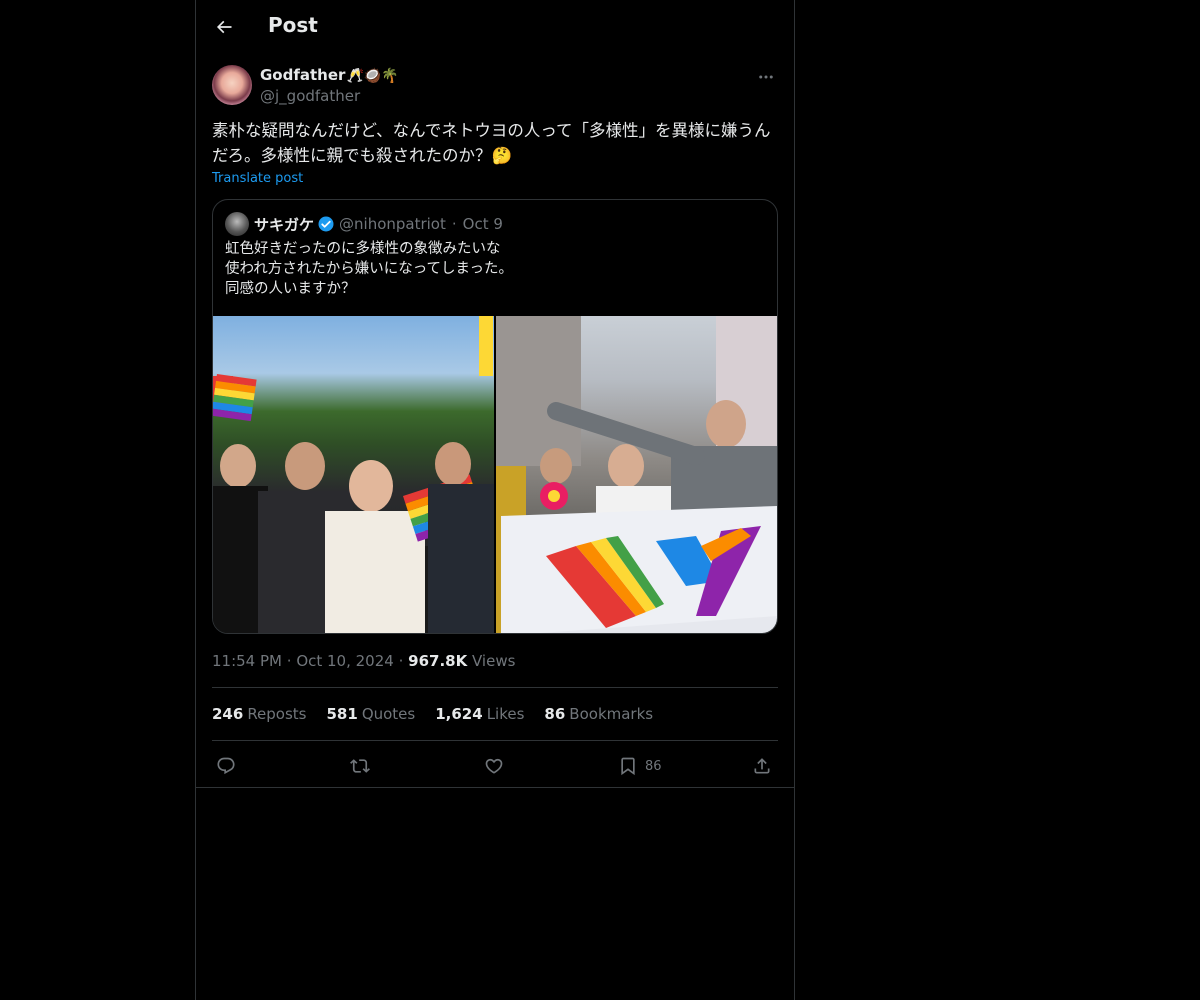  I want to click on translate-post-link: Translate post, so click(257, 178).